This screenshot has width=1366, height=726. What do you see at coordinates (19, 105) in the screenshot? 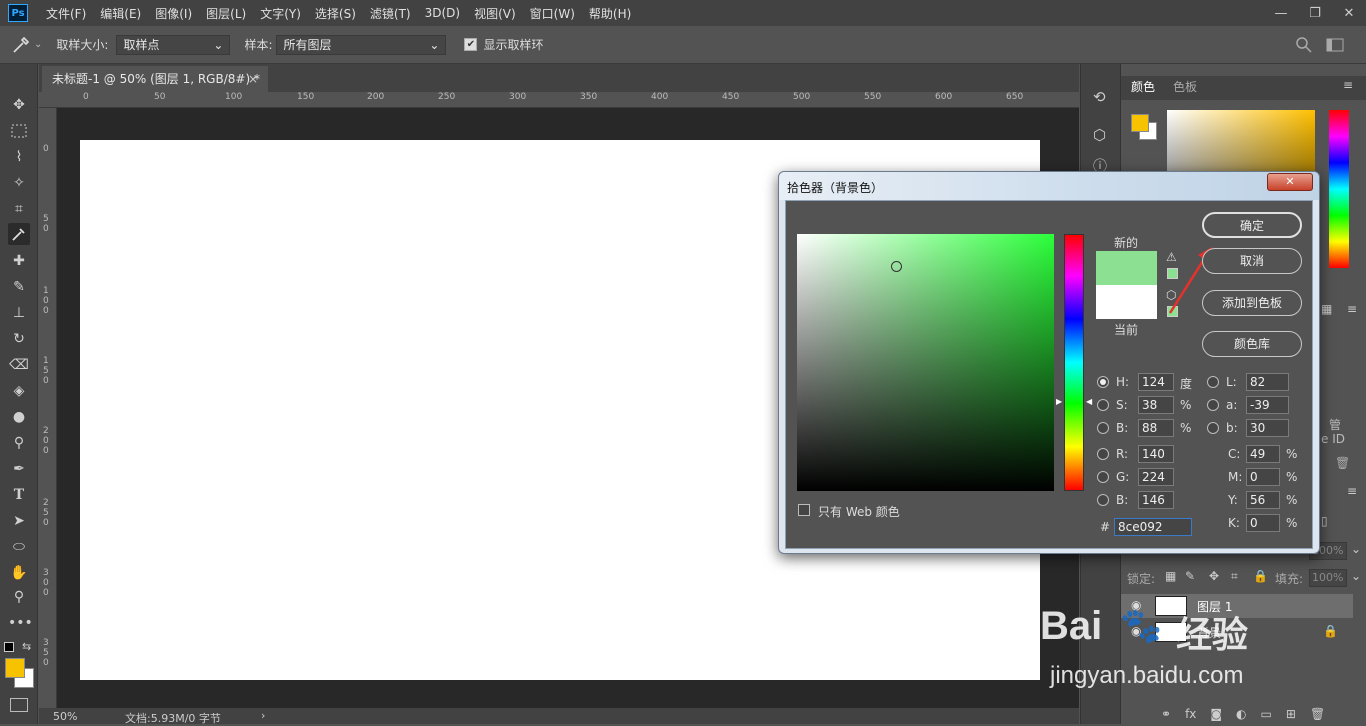
I see `move-tool-icon: ✥` at bounding box center [19, 105].